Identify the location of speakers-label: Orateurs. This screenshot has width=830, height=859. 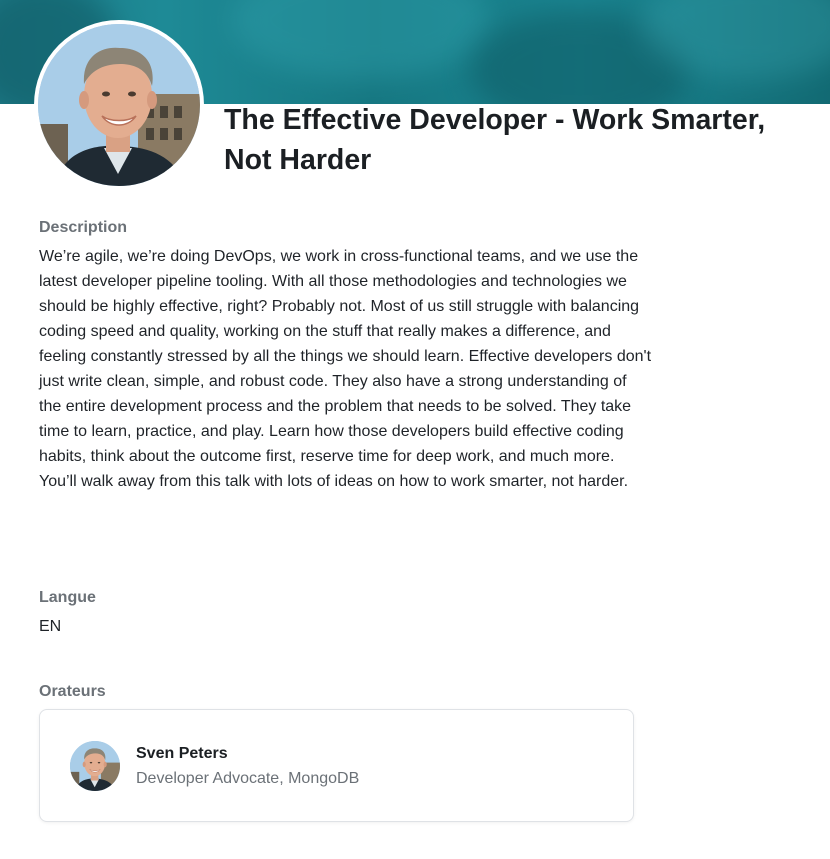
(72, 691).